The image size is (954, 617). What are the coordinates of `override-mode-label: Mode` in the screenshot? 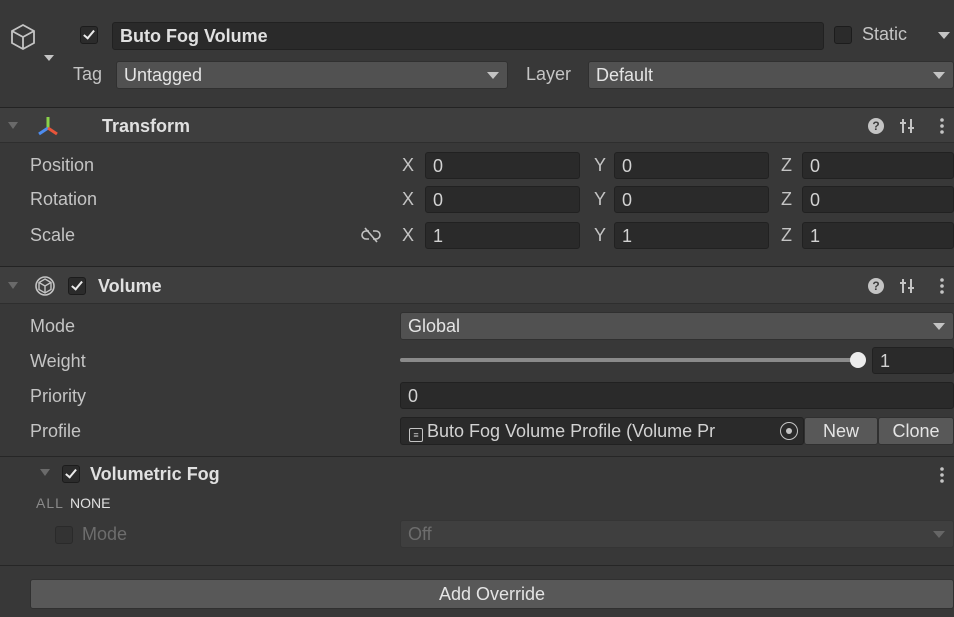 It's located at (105, 534).